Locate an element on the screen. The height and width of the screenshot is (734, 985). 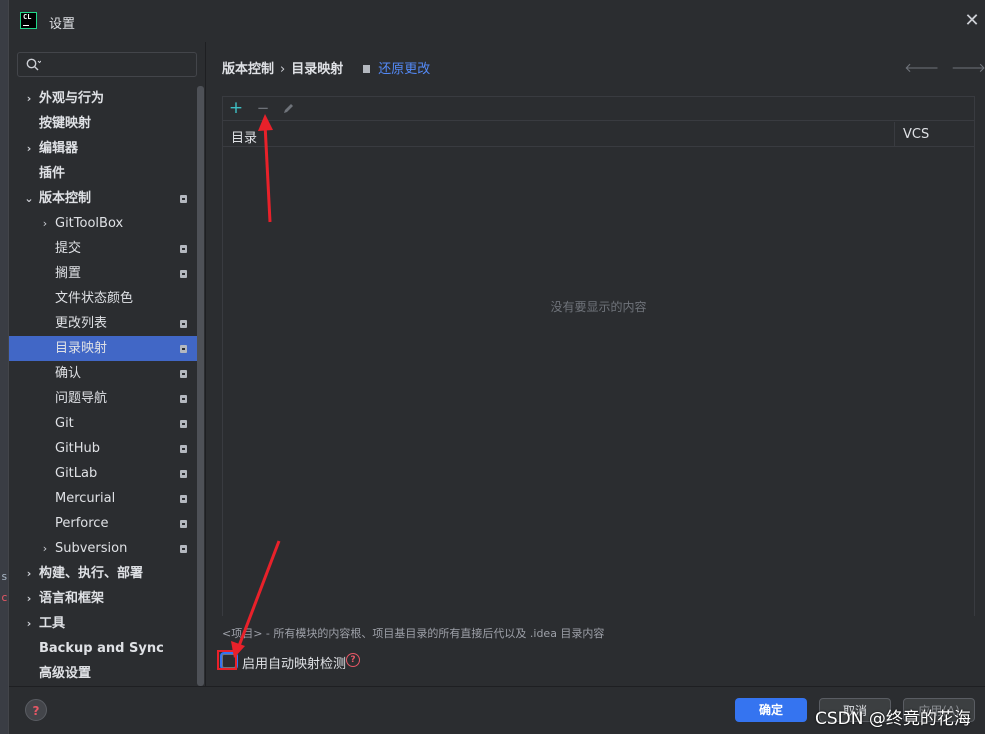
sidebar-item-label: 高级设置 is located at coordinates (65, 673).